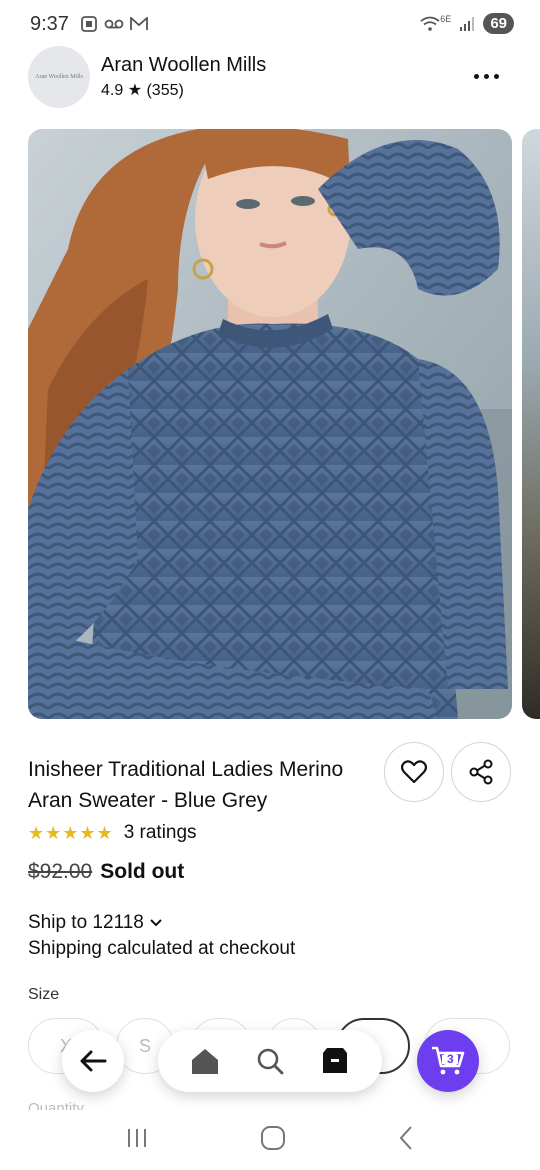 The width and height of the screenshot is (540, 1170). I want to click on recent-apps-icon, so click(137, 1137).